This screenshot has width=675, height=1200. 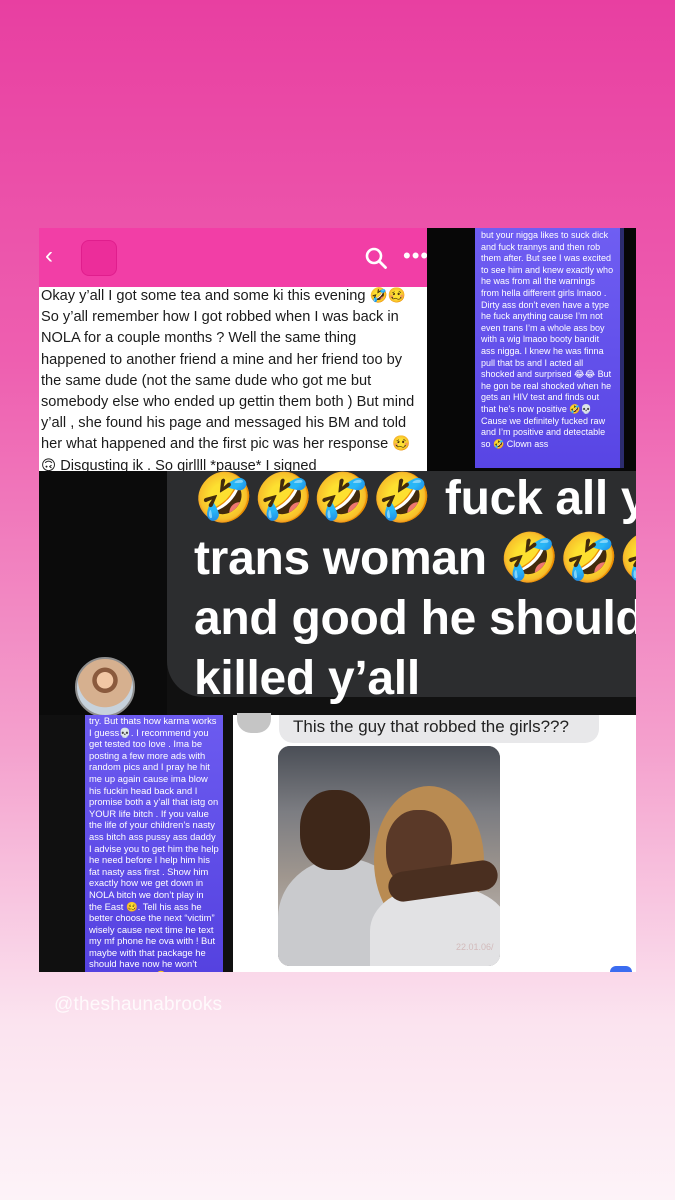 I want to click on back-icon: ‹, so click(x=57, y=256).